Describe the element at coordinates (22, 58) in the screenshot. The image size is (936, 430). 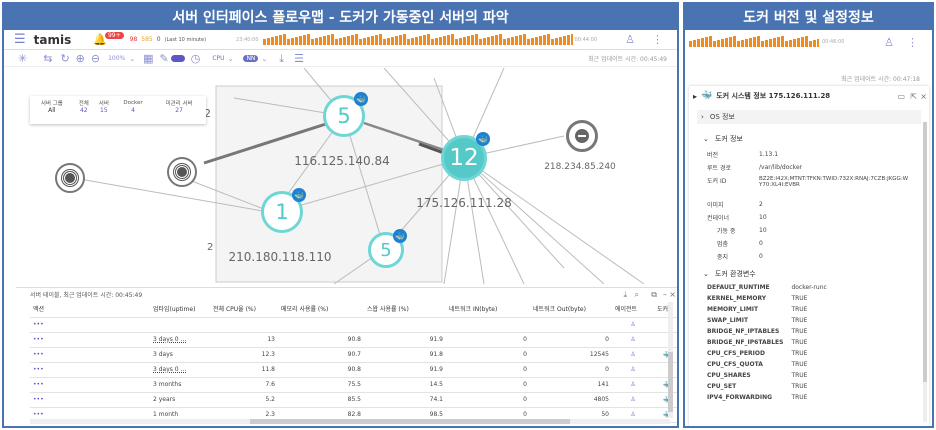
I see `settings-icon: ✳` at that location.